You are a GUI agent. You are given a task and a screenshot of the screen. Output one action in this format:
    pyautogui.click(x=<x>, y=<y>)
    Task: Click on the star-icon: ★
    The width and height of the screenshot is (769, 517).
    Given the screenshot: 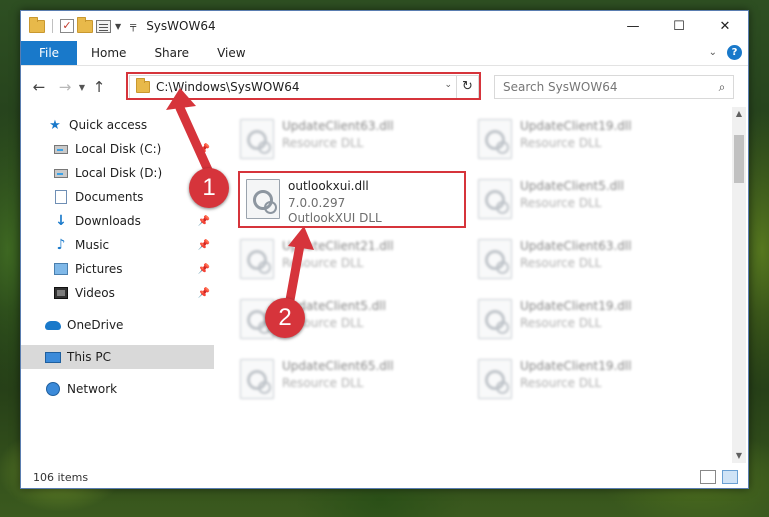 What is the action you would take?
    pyautogui.click(x=55, y=125)
    